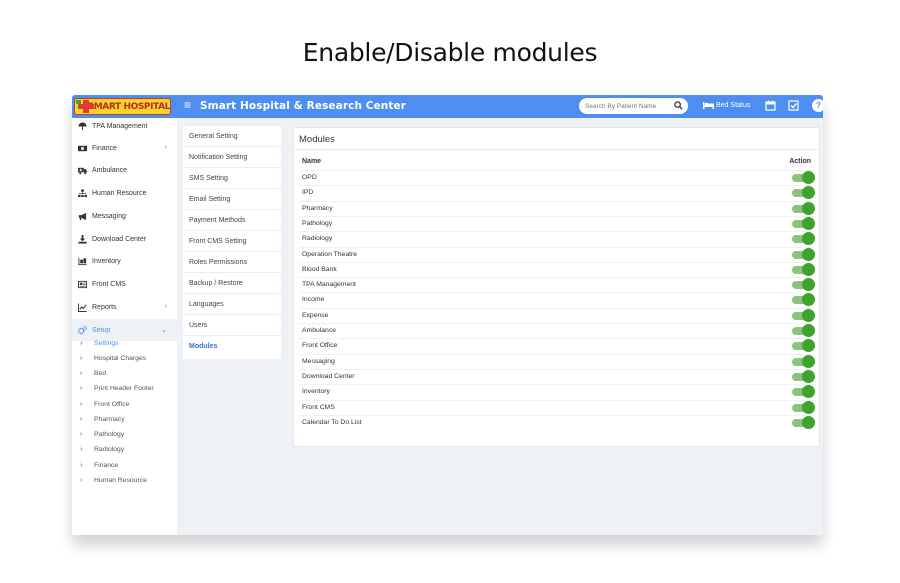  Describe the element at coordinates (557, 345) in the screenshot. I see `table-row: Front Office` at that location.